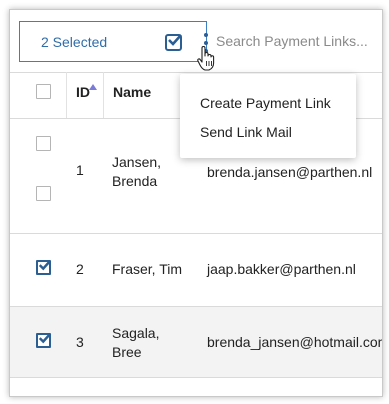  What do you see at coordinates (93, 87) in the screenshot?
I see `sort-ascending-icon` at bounding box center [93, 87].